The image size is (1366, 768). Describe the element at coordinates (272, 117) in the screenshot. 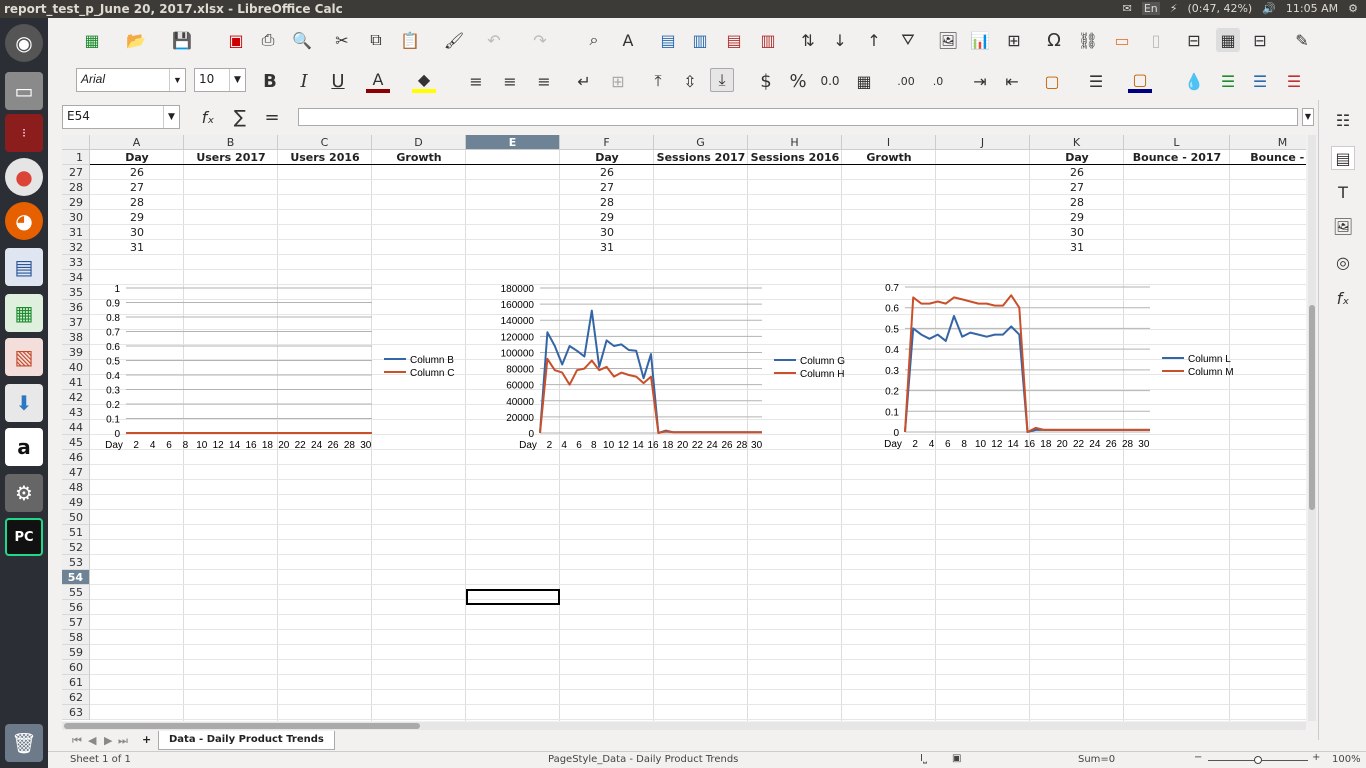

I see `formula-icon: =` at that location.